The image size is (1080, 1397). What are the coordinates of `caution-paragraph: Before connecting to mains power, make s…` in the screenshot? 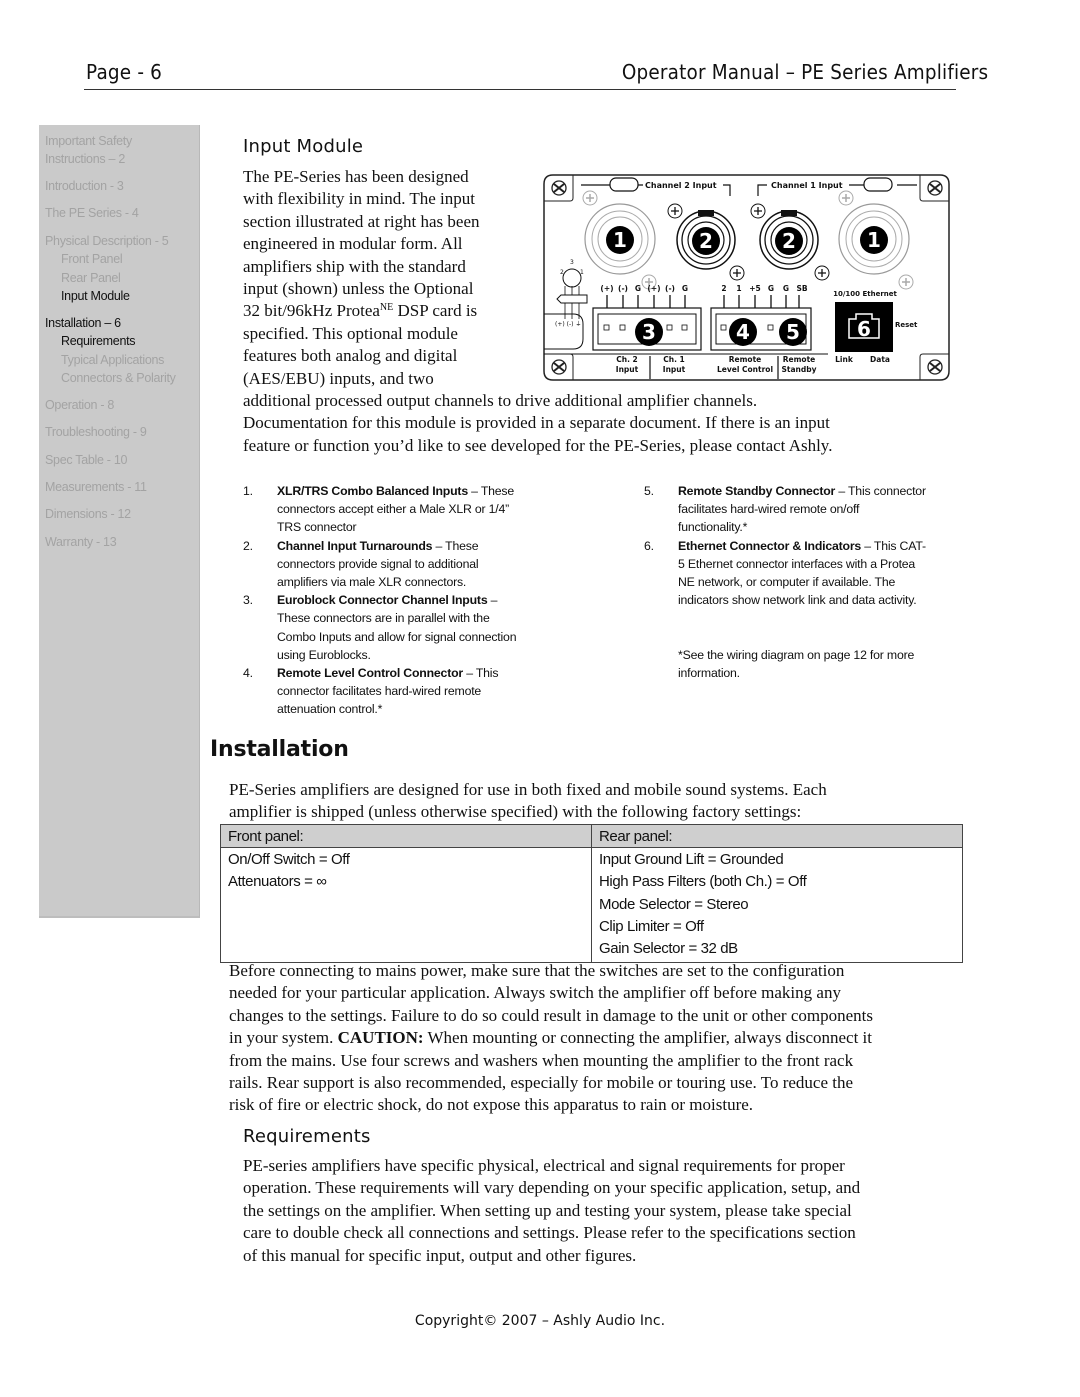 It's located at (551, 1038).